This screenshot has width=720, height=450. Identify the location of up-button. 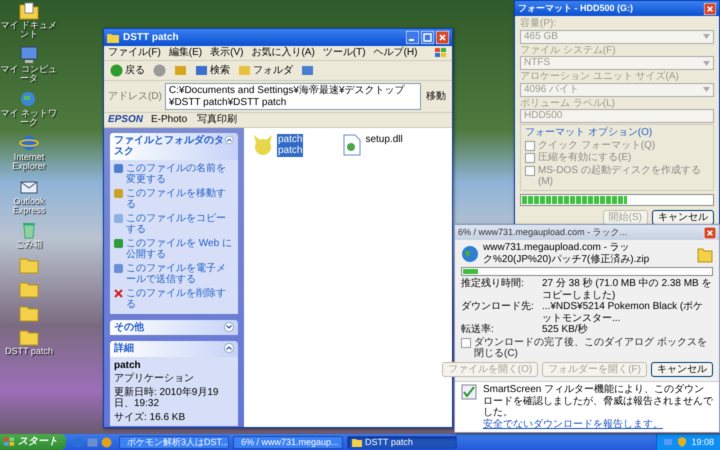
(180, 70).